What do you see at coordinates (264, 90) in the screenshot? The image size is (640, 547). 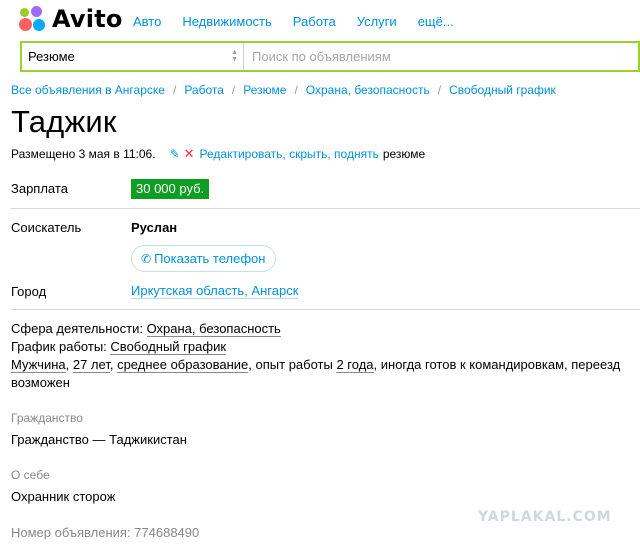 I see `breadcrumb-item-resume: Резюме` at bounding box center [264, 90].